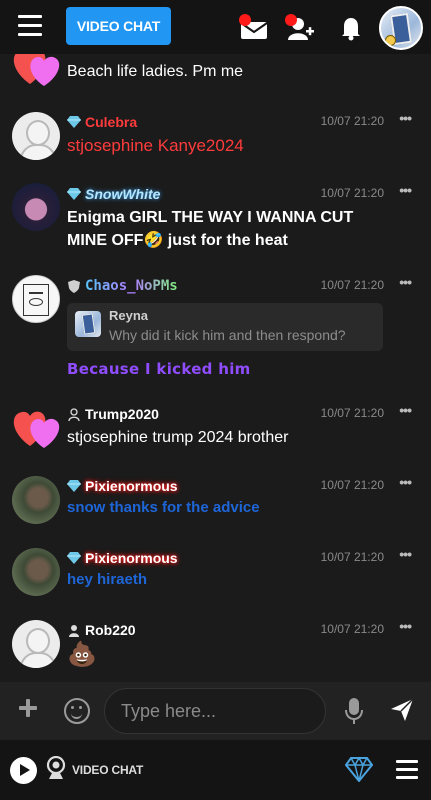  What do you see at coordinates (163, 507) in the screenshot?
I see `message-text: snow thanks for the advice` at bounding box center [163, 507].